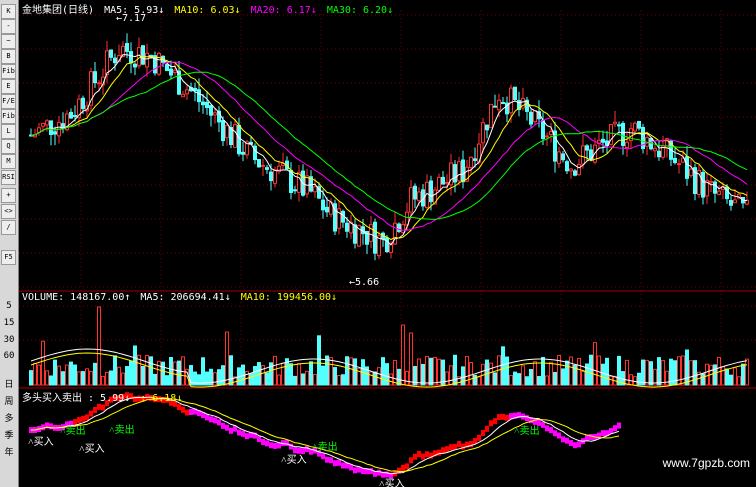  Describe the element at coordinates (8, 131) in the screenshot. I see `toolbar-button: L` at that location.